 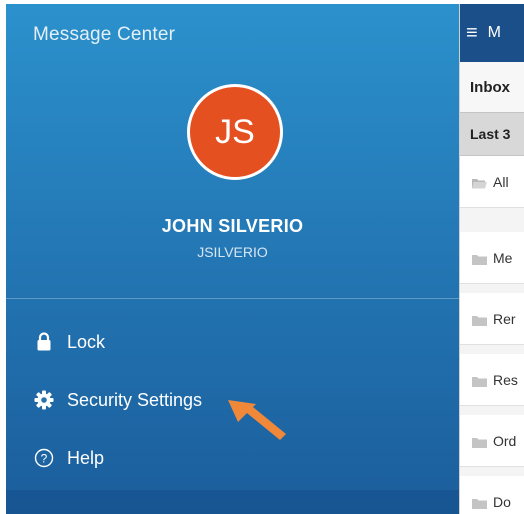 What do you see at coordinates (502, 501) in the screenshot?
I see `folder-label: Do` at bounding box center [502, 501].